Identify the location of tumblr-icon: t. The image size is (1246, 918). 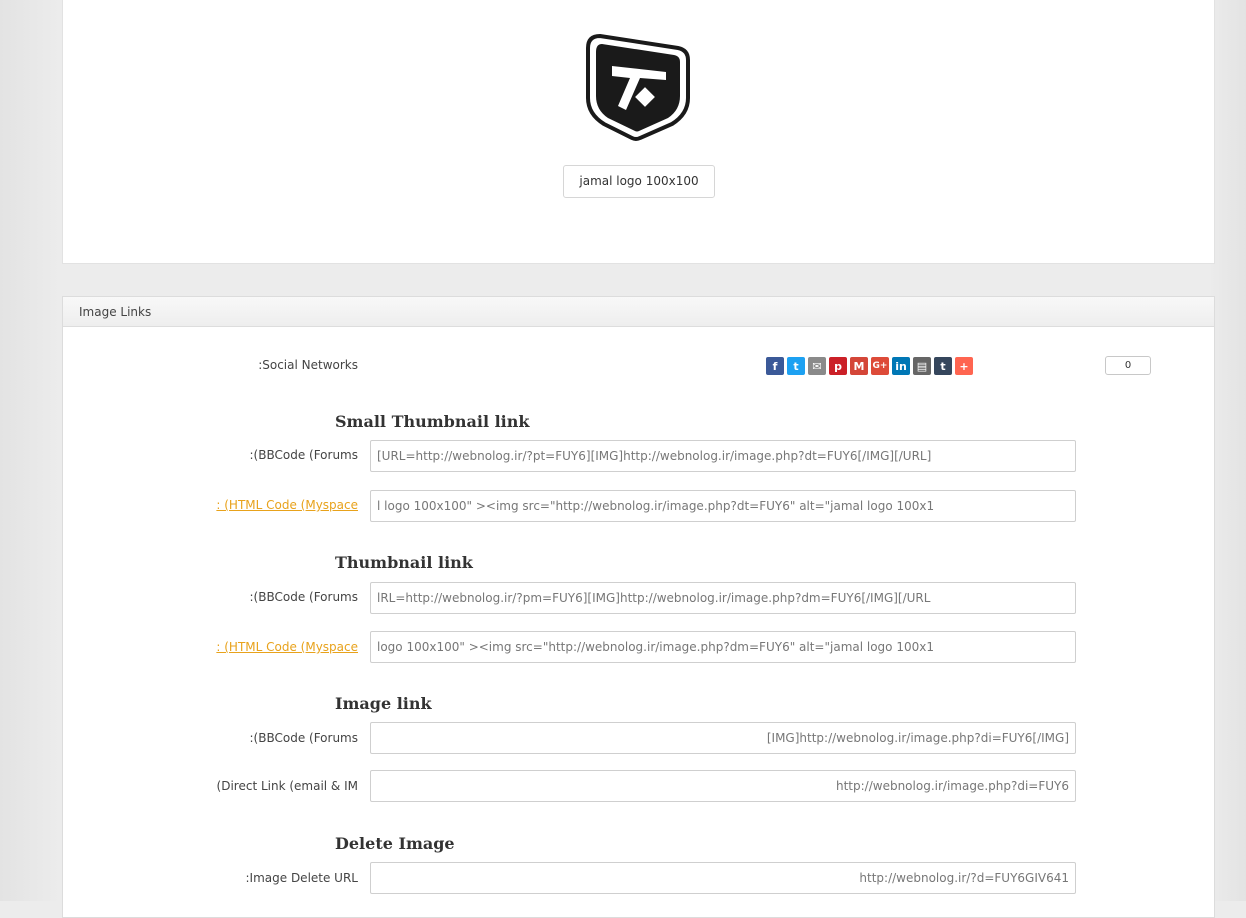
(943, 366).